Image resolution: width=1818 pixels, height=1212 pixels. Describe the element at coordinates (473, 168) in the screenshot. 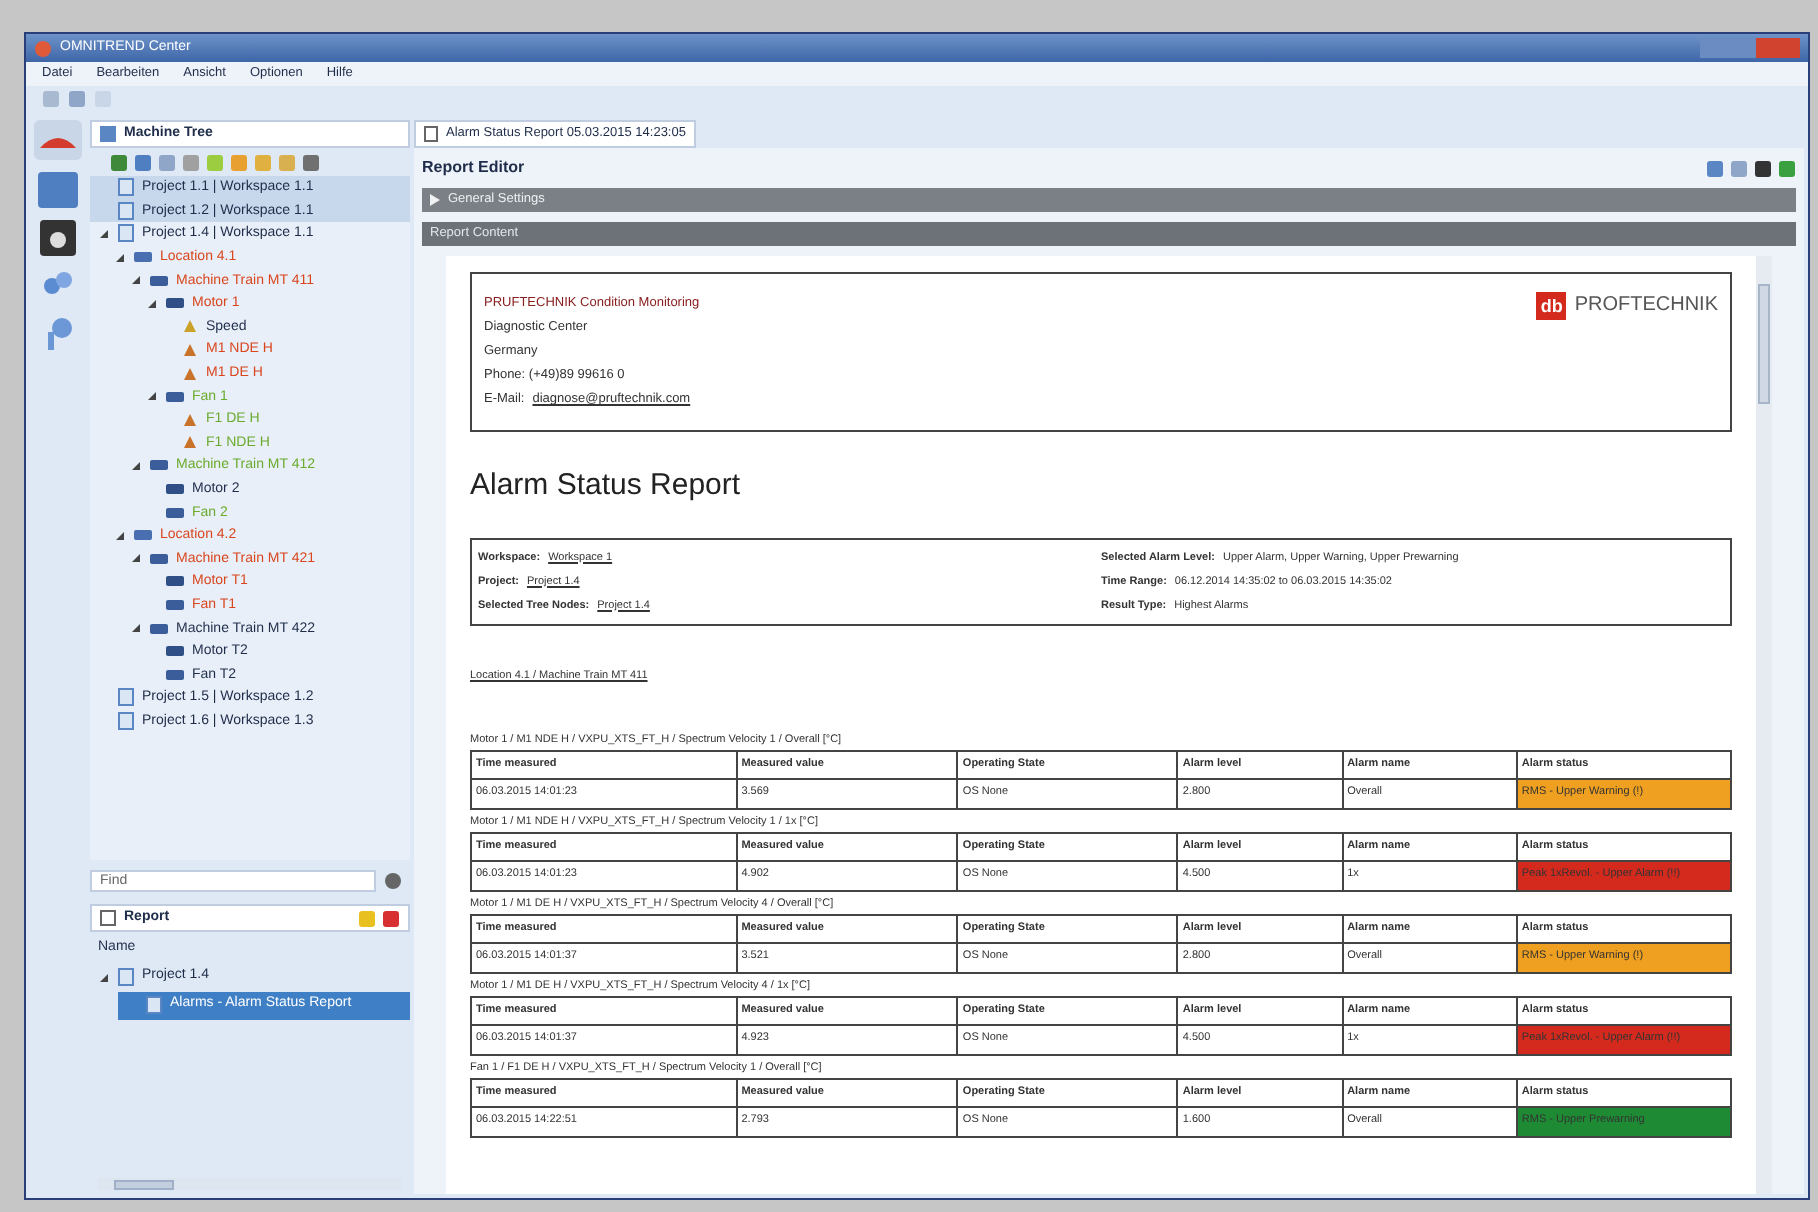

I see `editor-heading: Report Editor` at that location.